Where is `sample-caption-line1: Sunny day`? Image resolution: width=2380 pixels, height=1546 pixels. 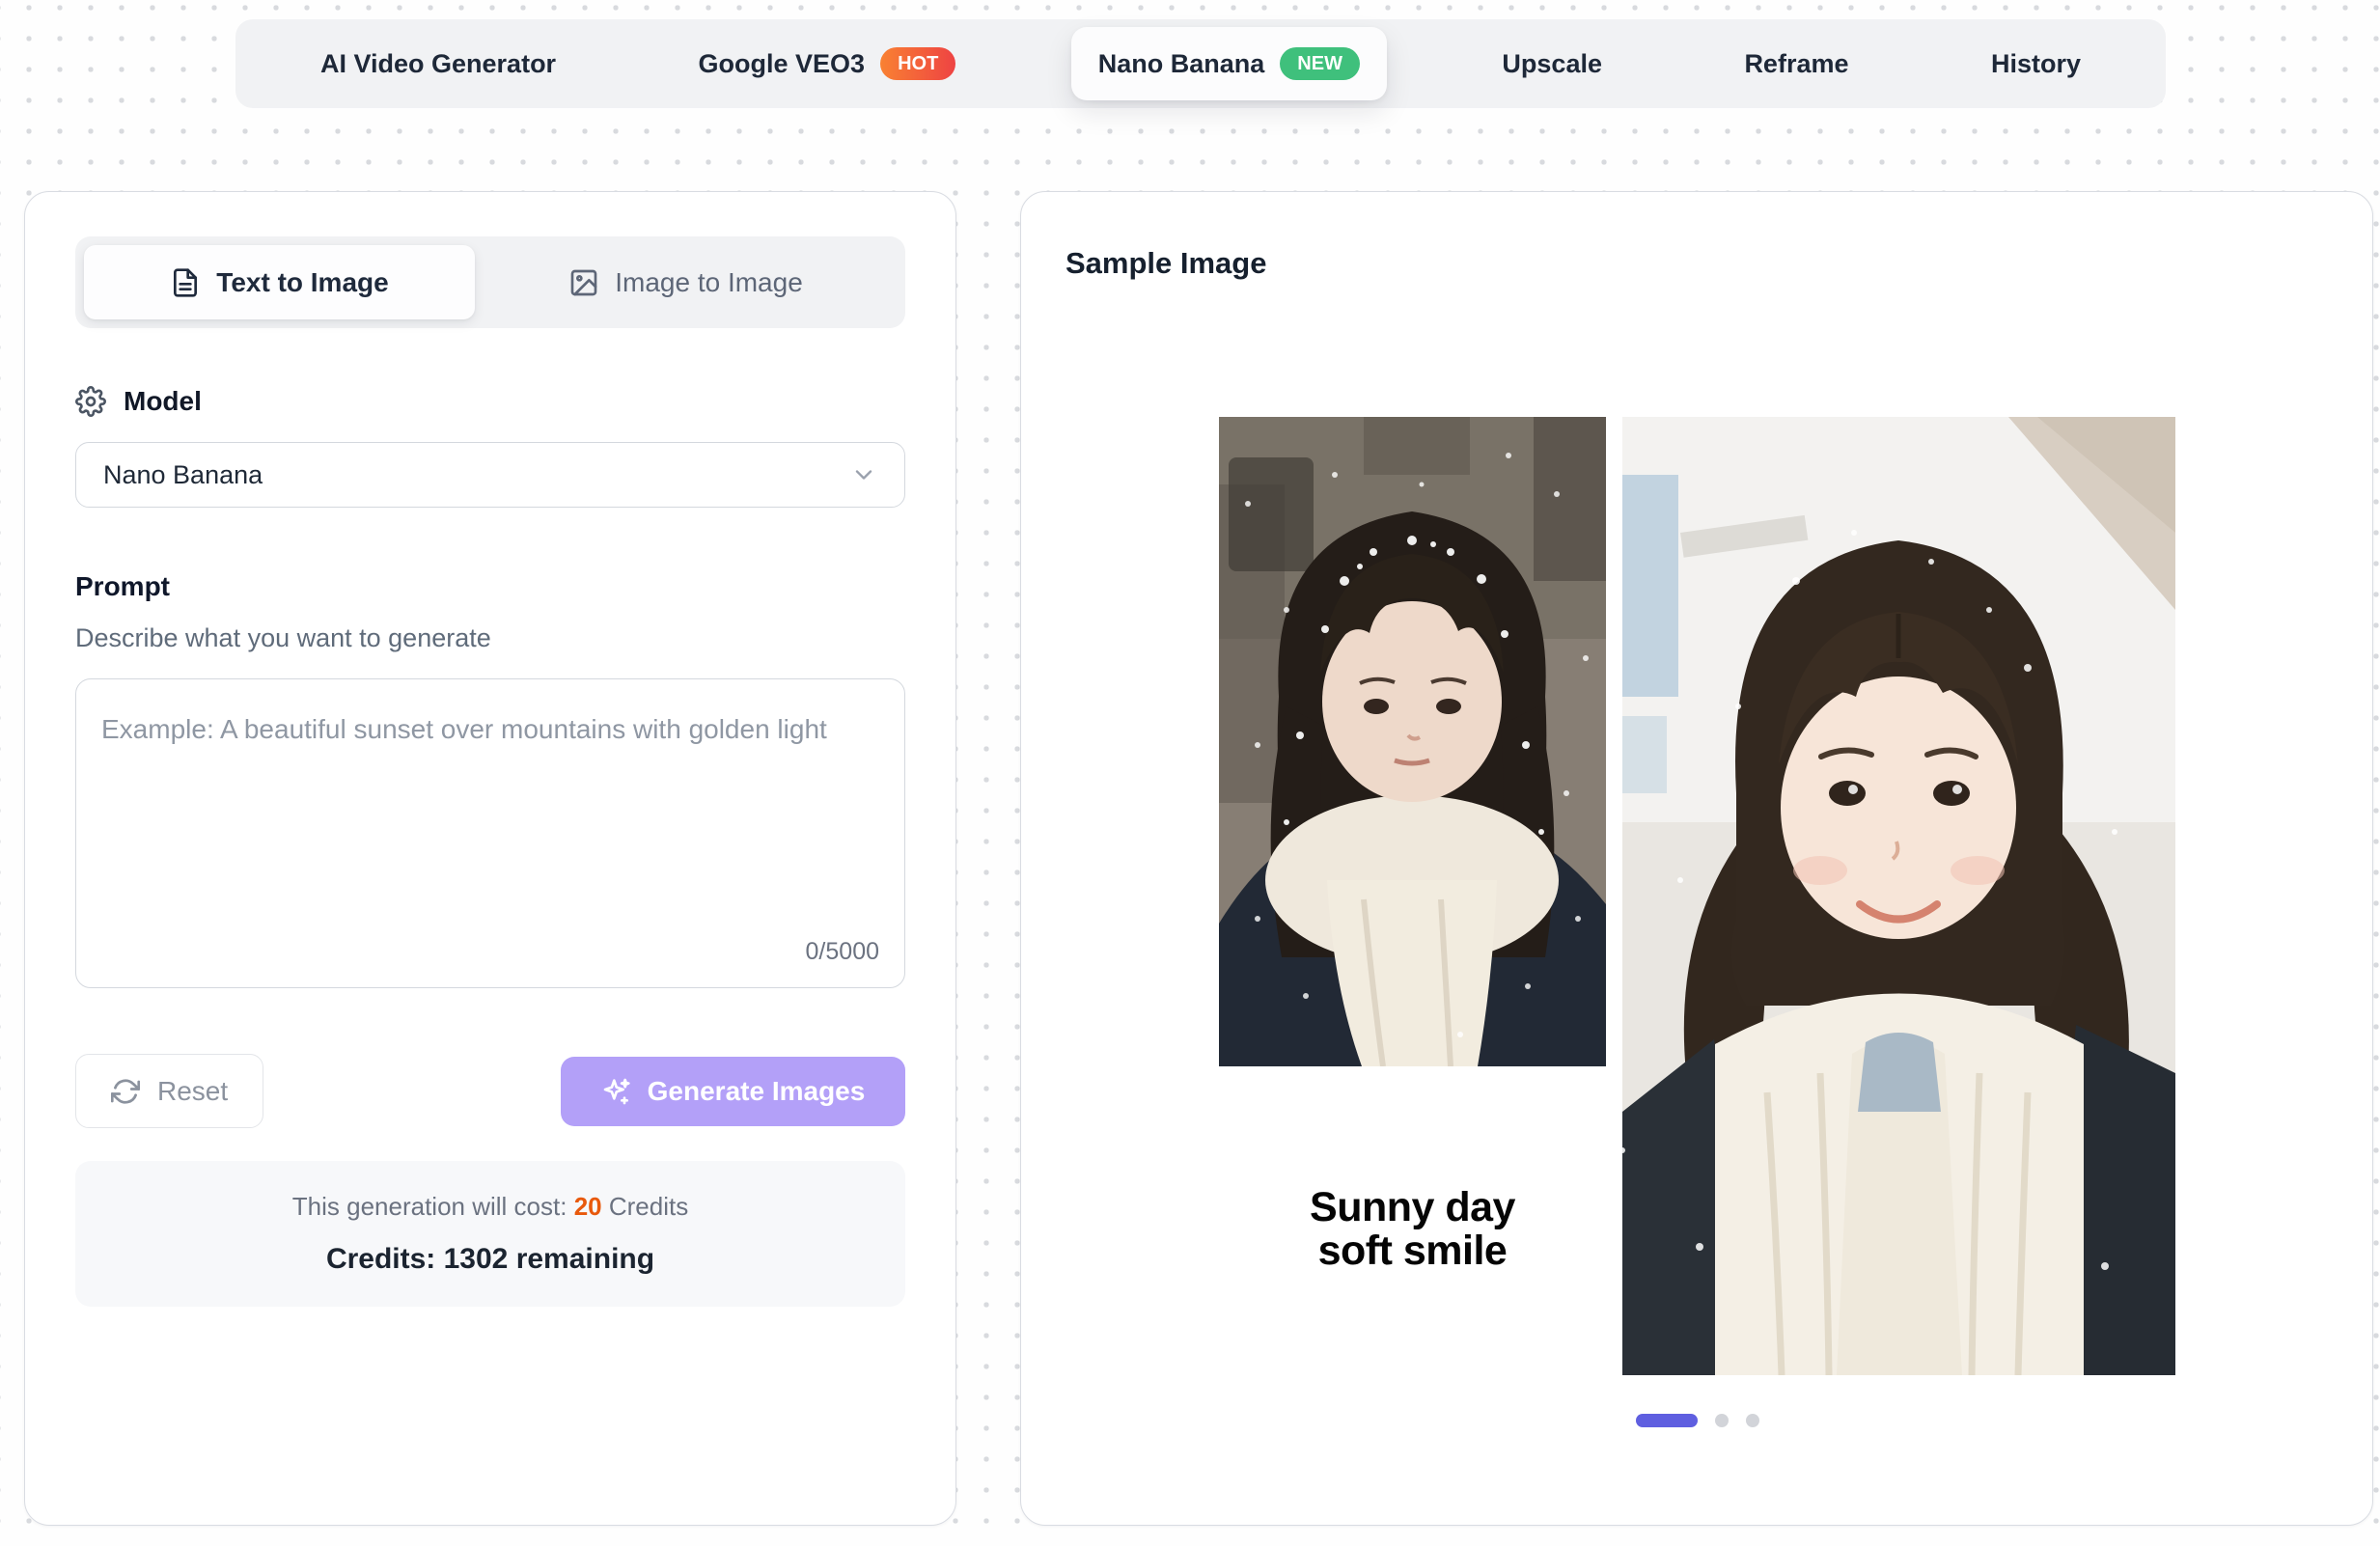 sample-caption-line1: Sunny day is located at coordinates (1412, 1207).